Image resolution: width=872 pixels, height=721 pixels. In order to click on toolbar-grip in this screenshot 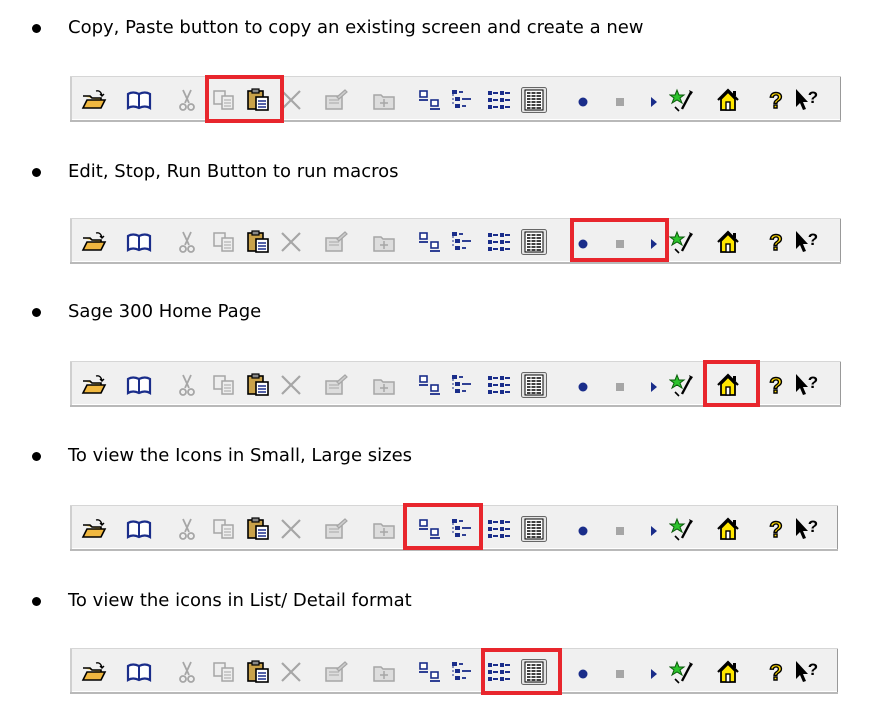, I will do `click(71, 527)`.